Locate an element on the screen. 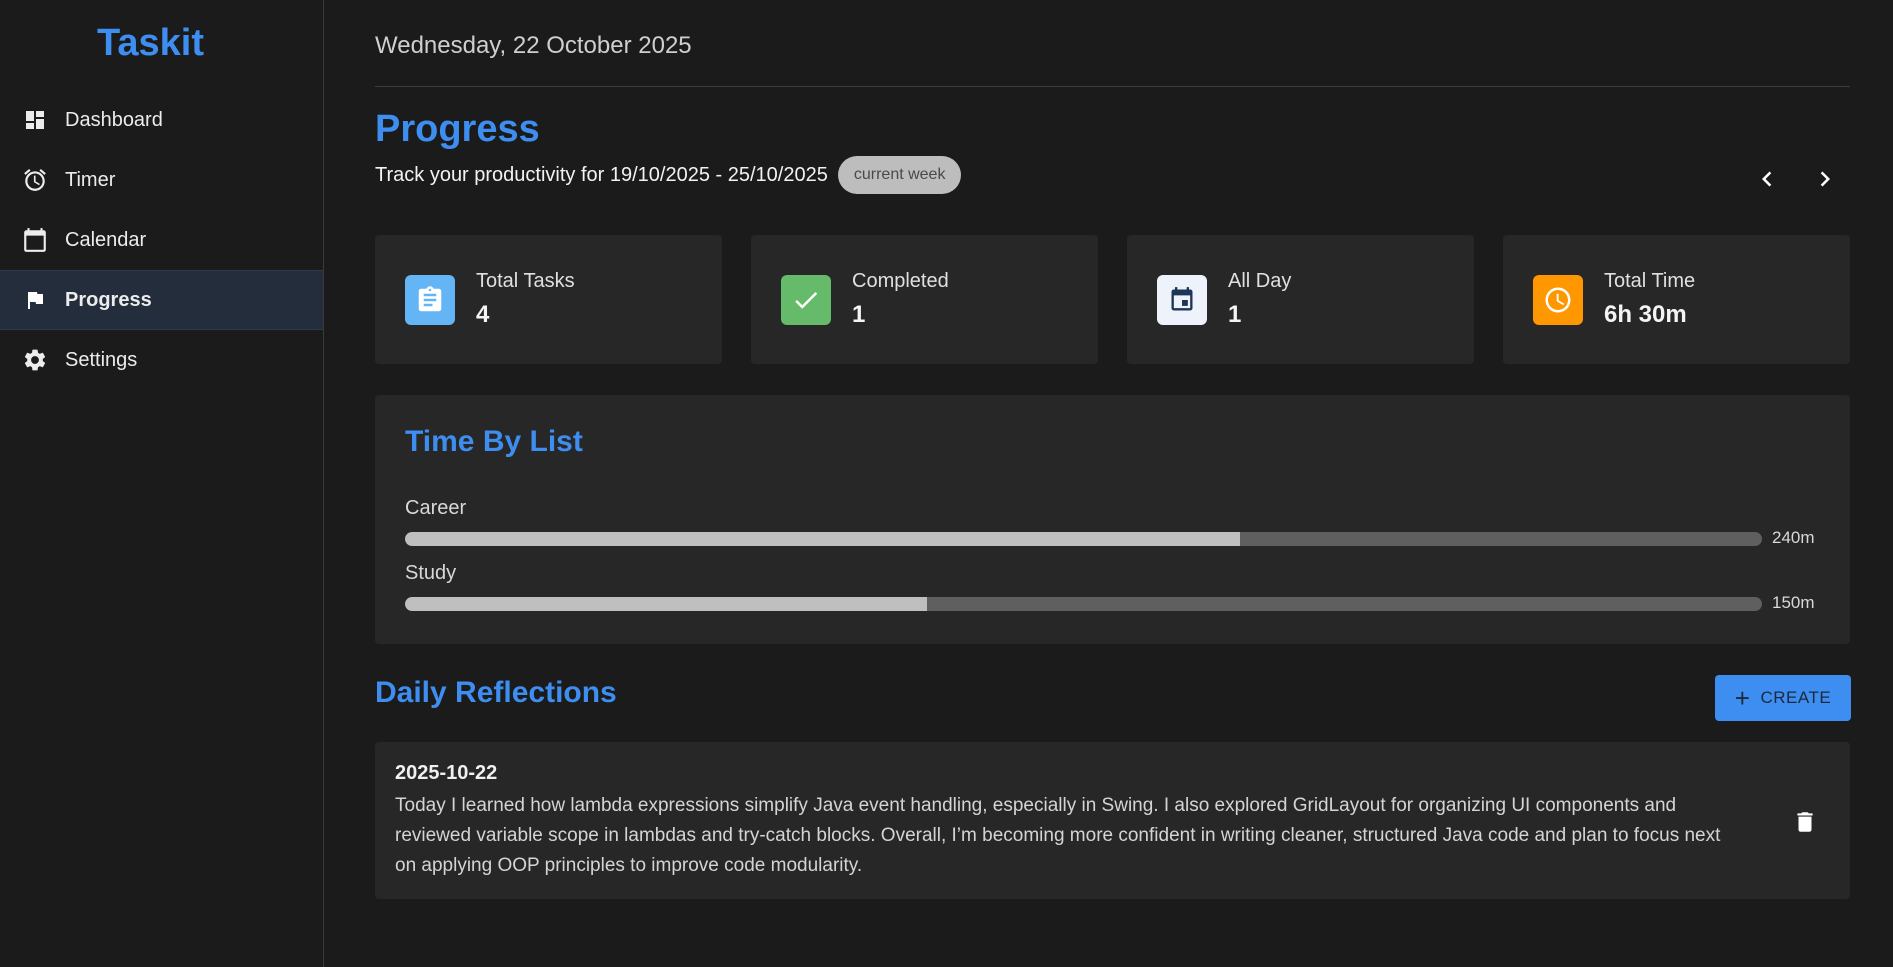 The width and height of the screenshot is (1893, 967). stat-value: 6h 30m is located at coordinates (1645, 314).